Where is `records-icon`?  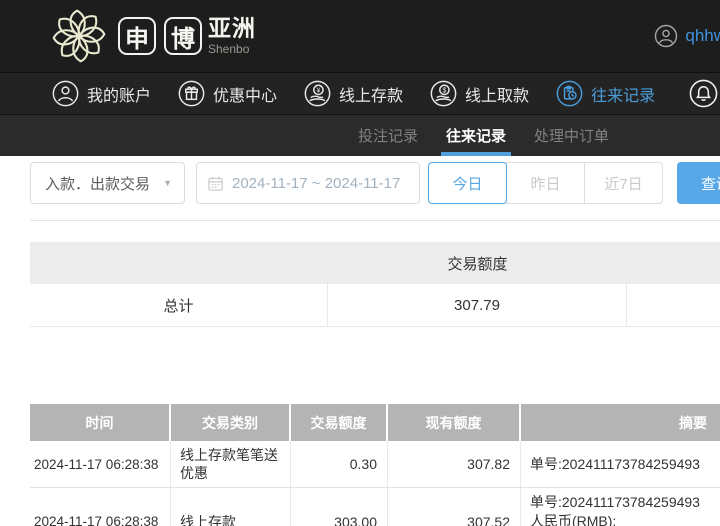
records-icon is located at coordinates (569, 93).